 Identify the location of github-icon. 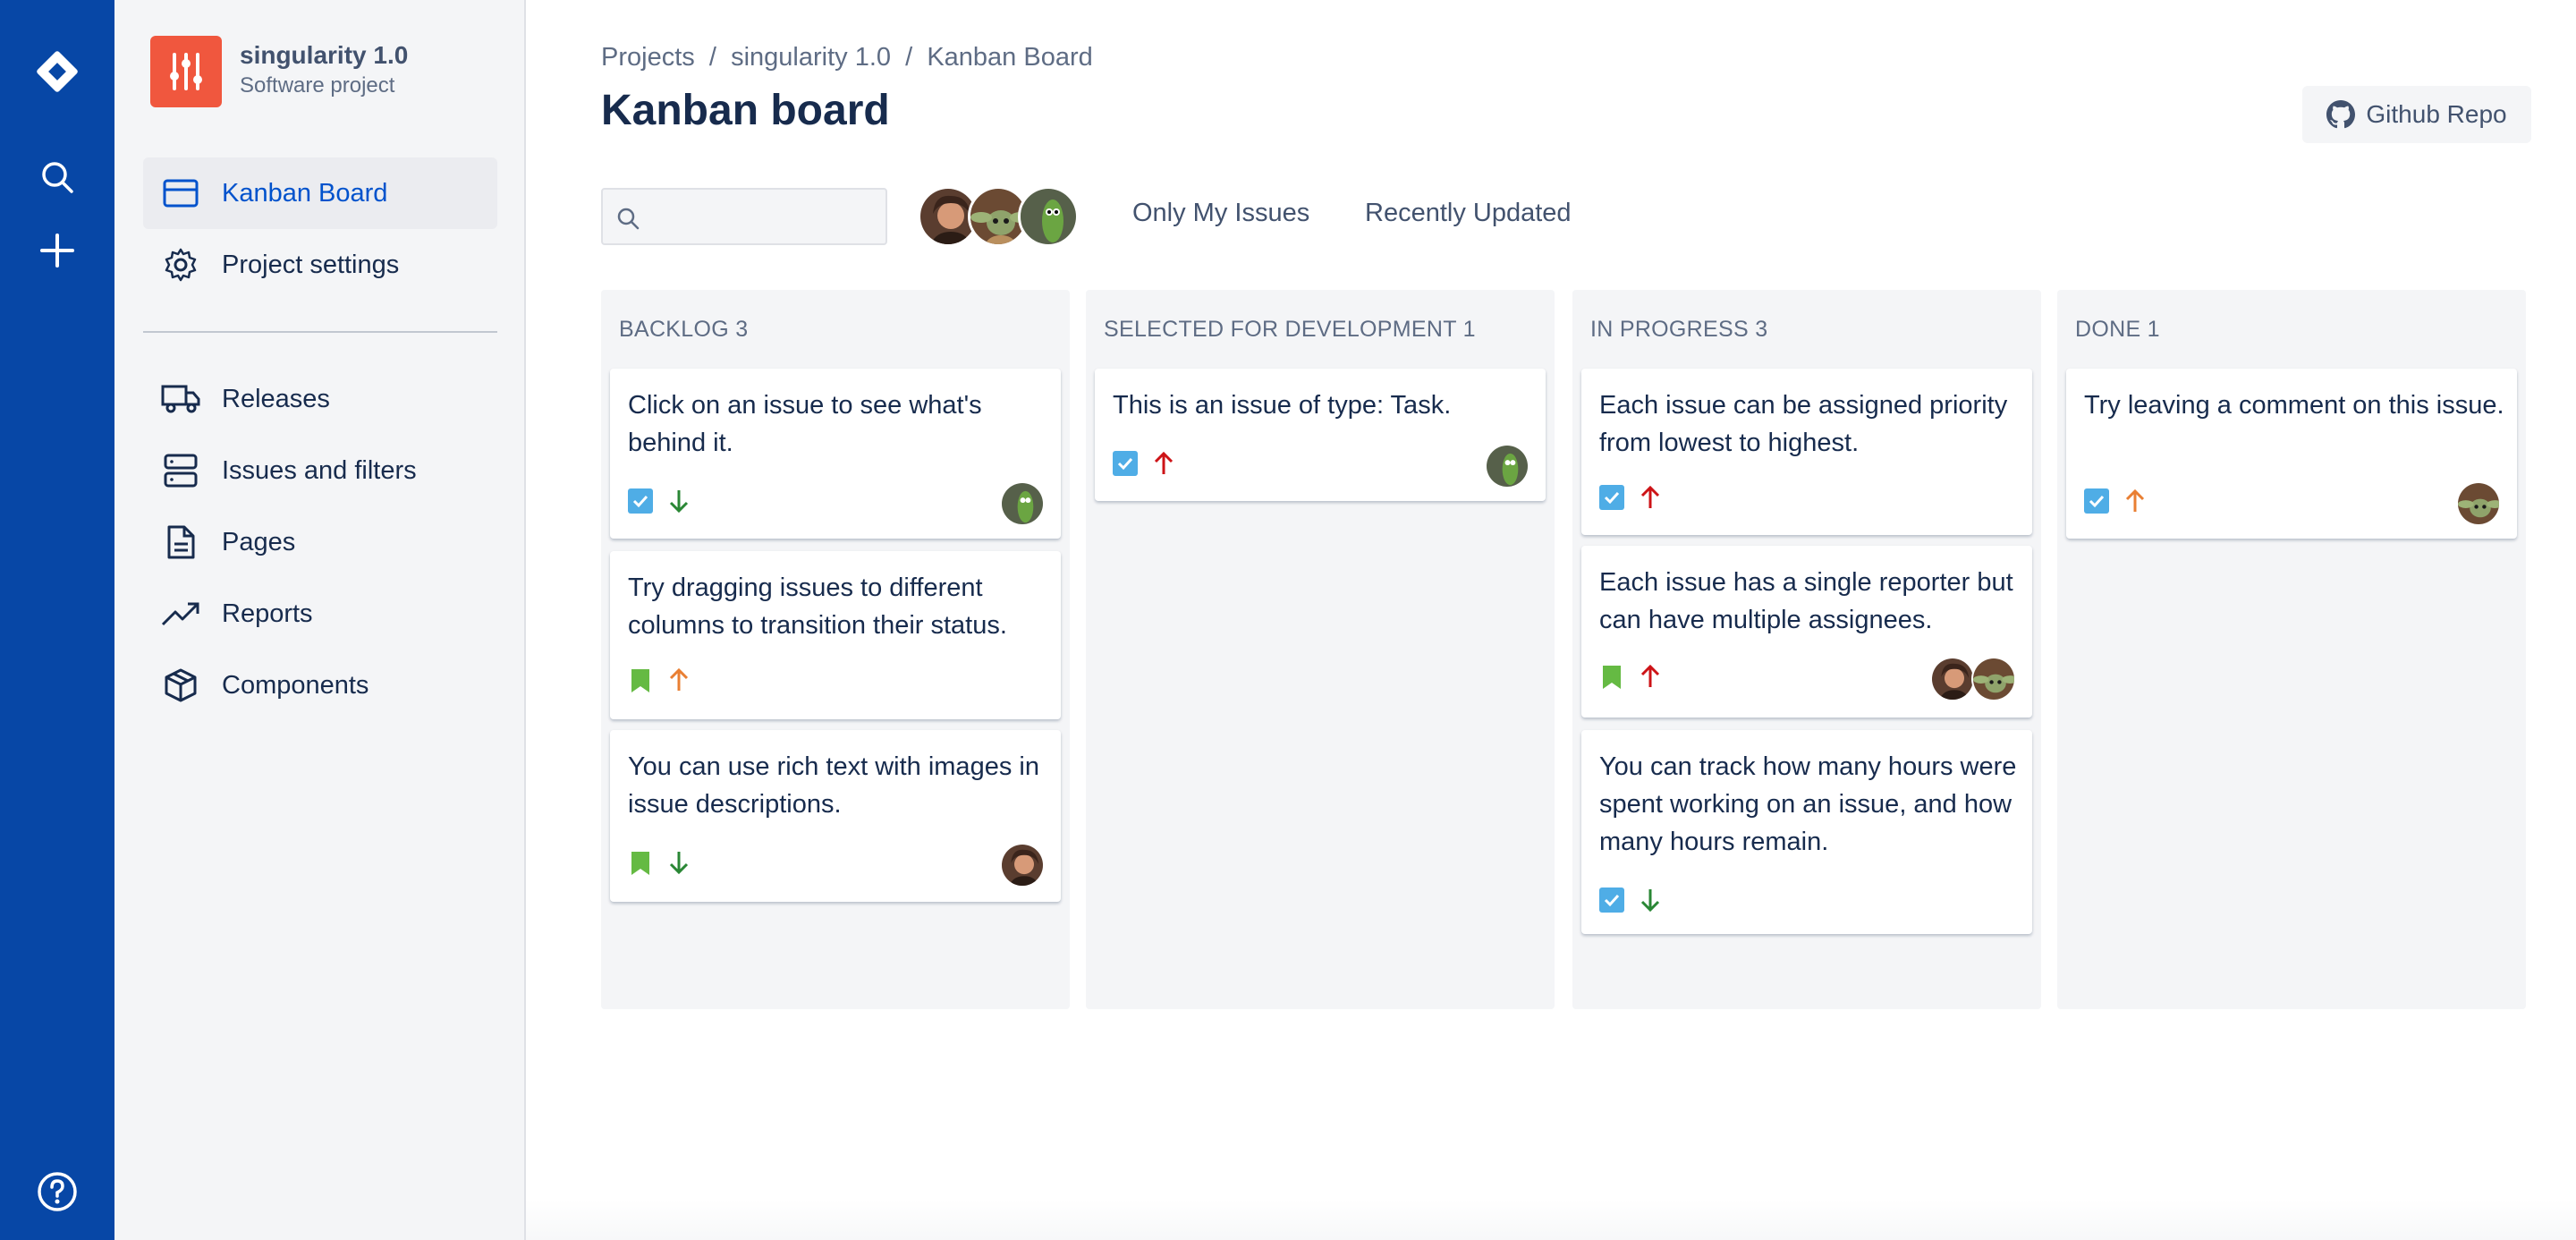
(2341, 114).